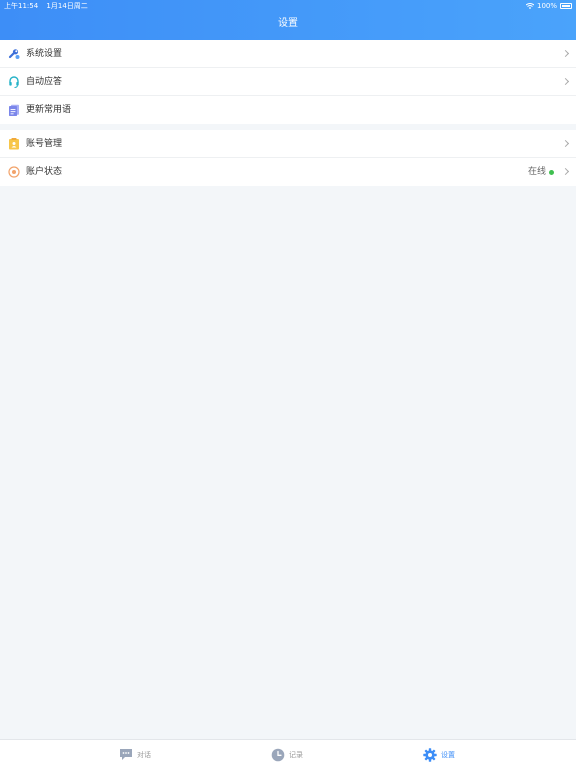  What do you see at coordinates (44, 144) in the screenshot?
I see `settings-item-label: 账号管理` at bounding box center [44, 144].